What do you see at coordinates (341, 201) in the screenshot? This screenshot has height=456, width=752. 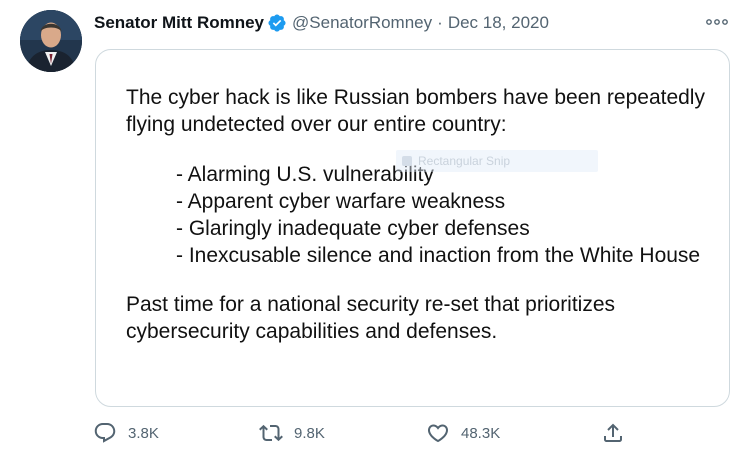 I see `bullet-item: - Apparent cyber warfare weakness` at bounding box center [341, 201].